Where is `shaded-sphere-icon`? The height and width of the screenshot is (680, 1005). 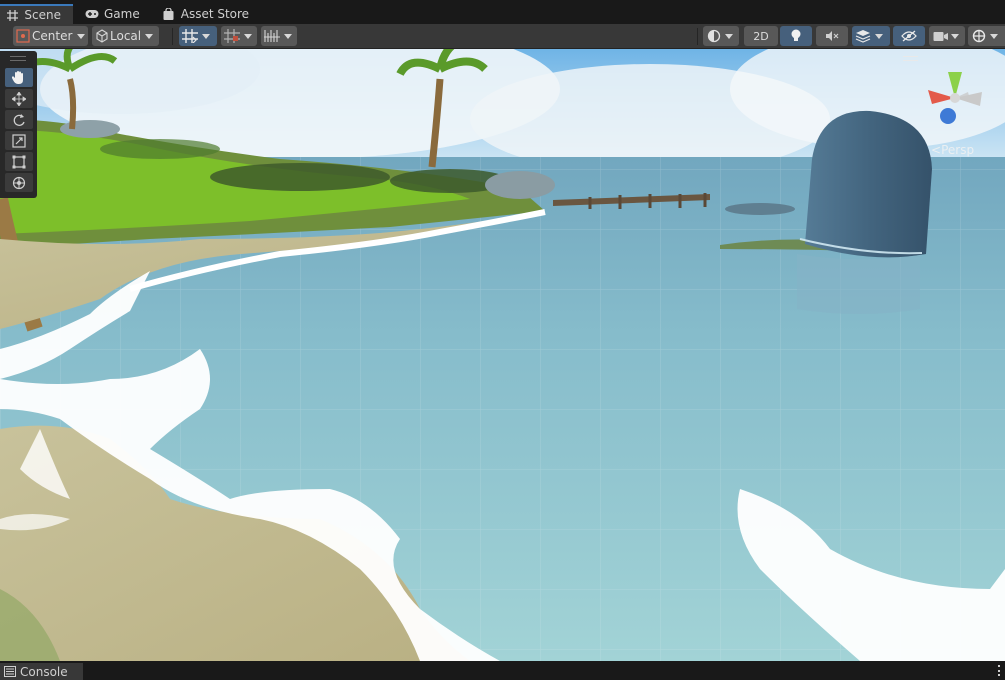
shaded-sphere-icon is located at coordinates (714, 36).